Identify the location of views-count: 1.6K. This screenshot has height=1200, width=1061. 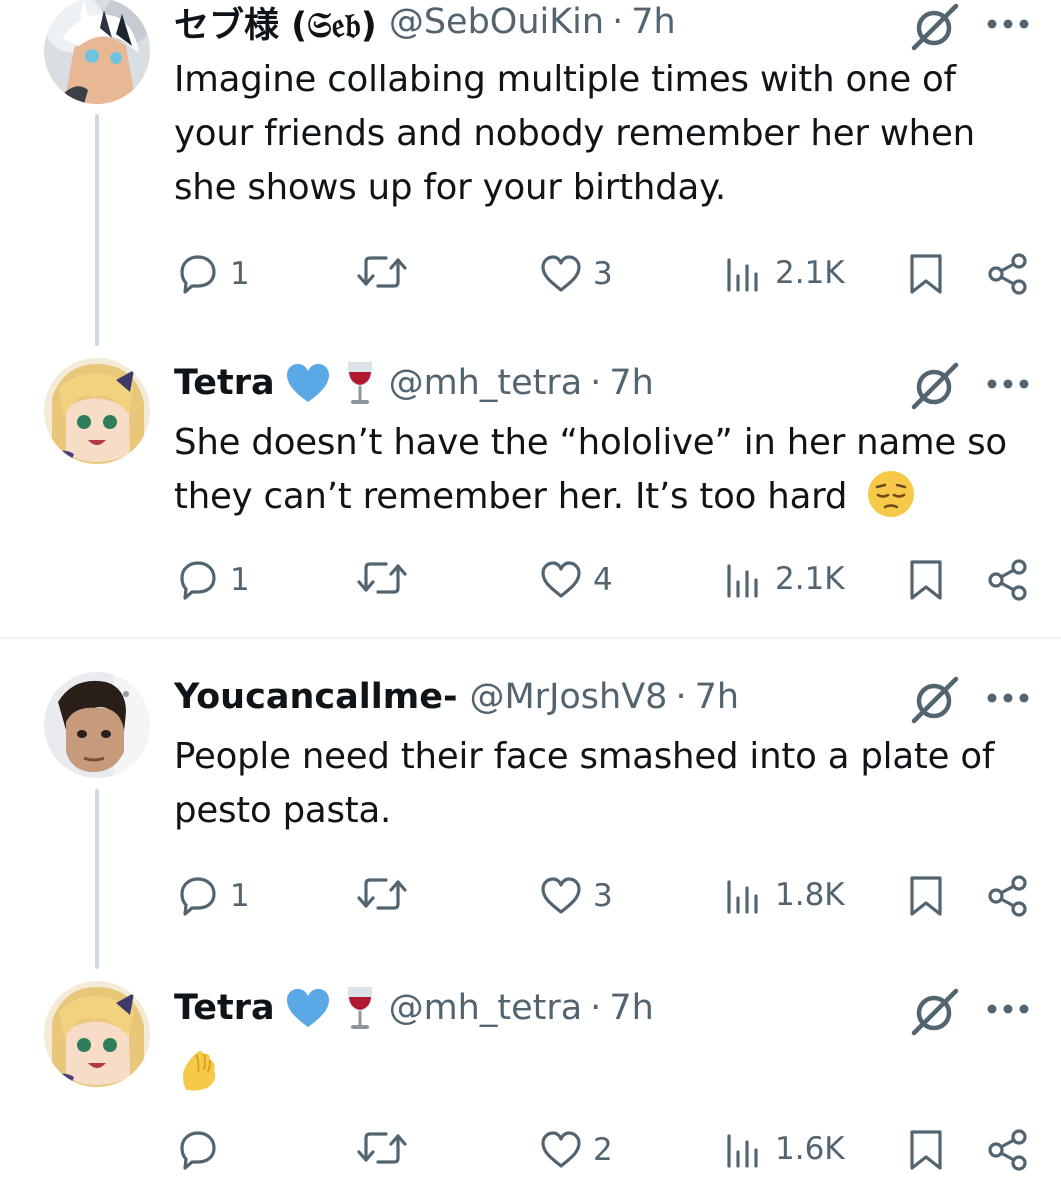
(810, 1149).